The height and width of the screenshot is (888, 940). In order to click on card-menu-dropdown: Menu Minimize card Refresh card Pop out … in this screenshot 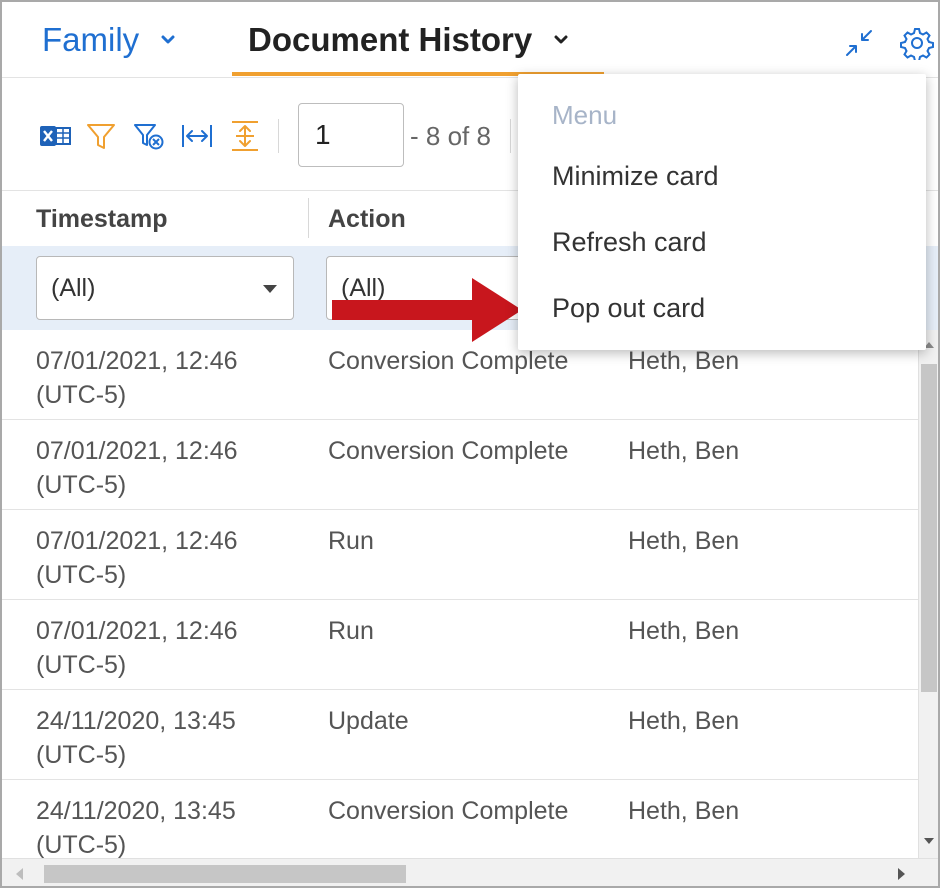, I will do `click(722, 212)`.